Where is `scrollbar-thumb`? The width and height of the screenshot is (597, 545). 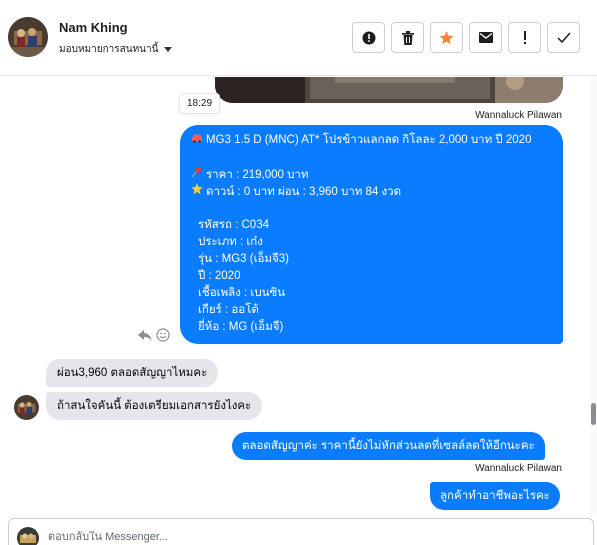 scrollbar-thumb is located at coordinates (593, 414).